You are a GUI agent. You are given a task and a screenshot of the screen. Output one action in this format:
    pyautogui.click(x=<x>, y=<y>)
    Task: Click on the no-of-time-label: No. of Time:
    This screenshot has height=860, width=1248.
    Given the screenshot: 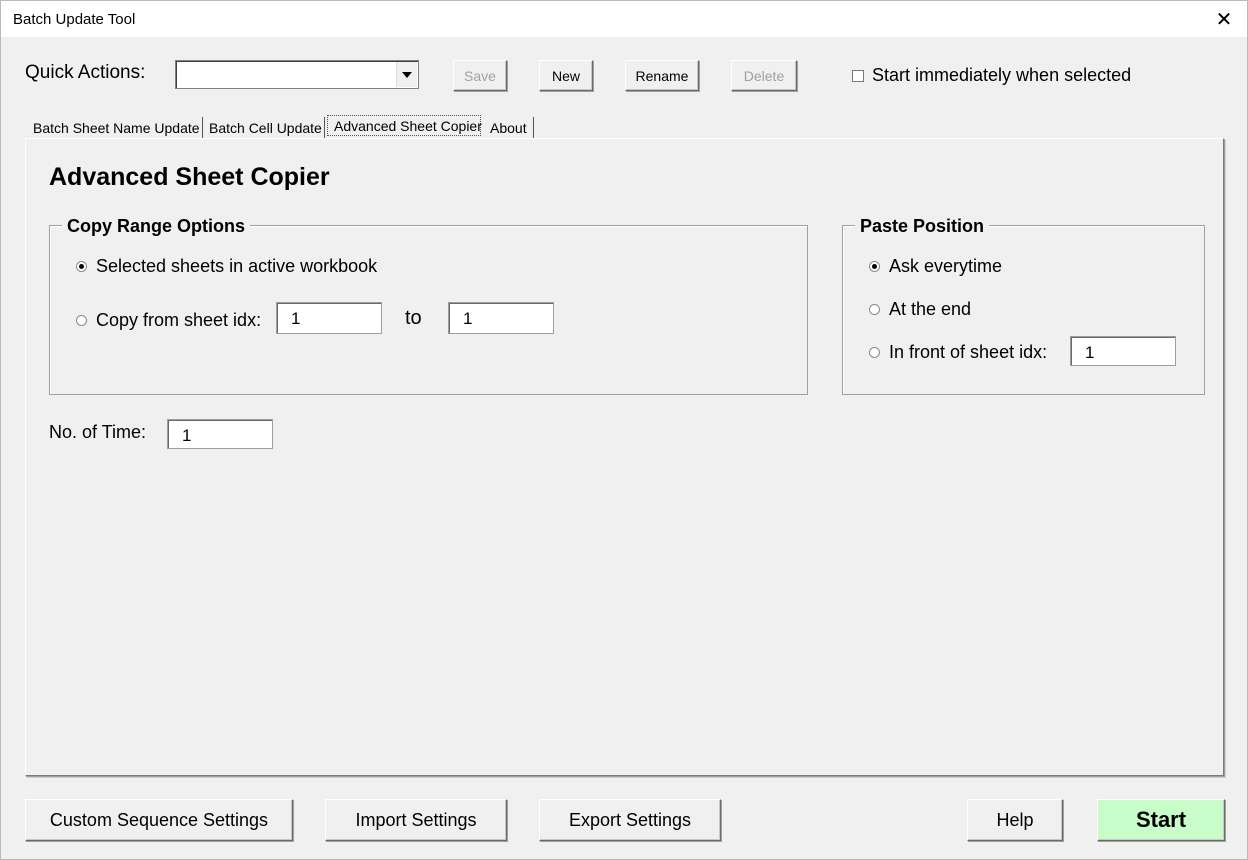 What is the action you would take?
    pyautogui.click(x=98, y=432)
    